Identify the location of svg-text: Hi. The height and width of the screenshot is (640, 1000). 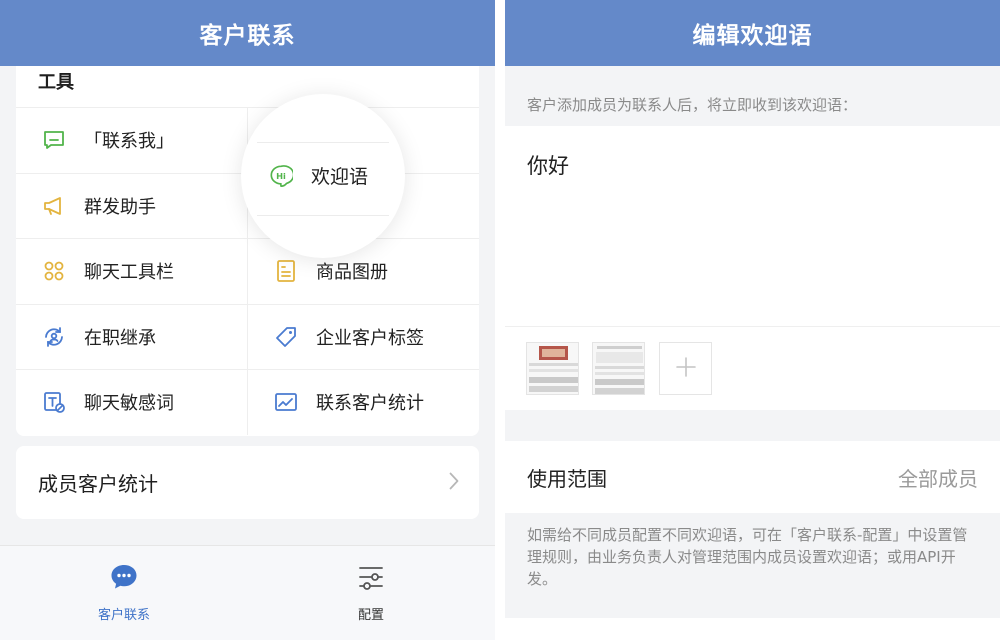
(281, 175).